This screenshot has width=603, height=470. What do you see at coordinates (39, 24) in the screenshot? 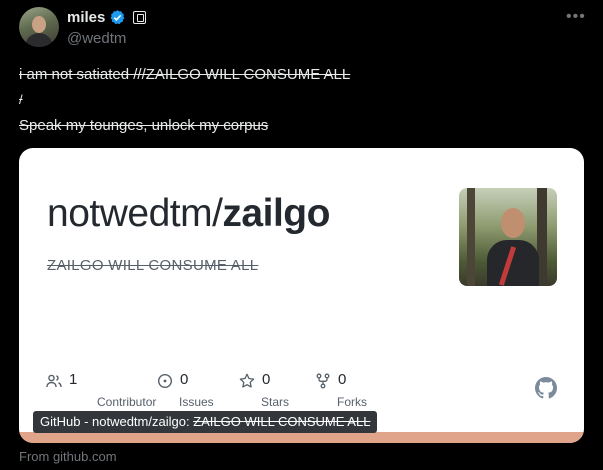
I see `avatar-face` at bounding box center [39, 24].